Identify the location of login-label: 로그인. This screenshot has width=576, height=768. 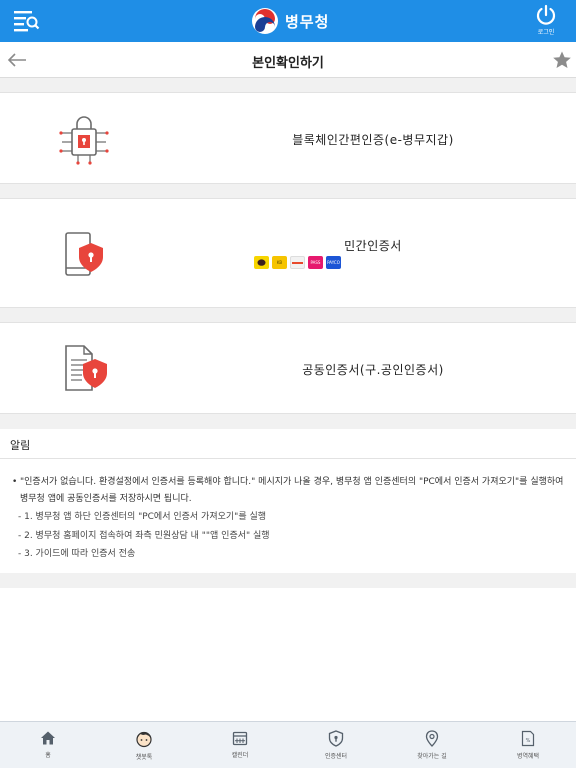
(546, 32).